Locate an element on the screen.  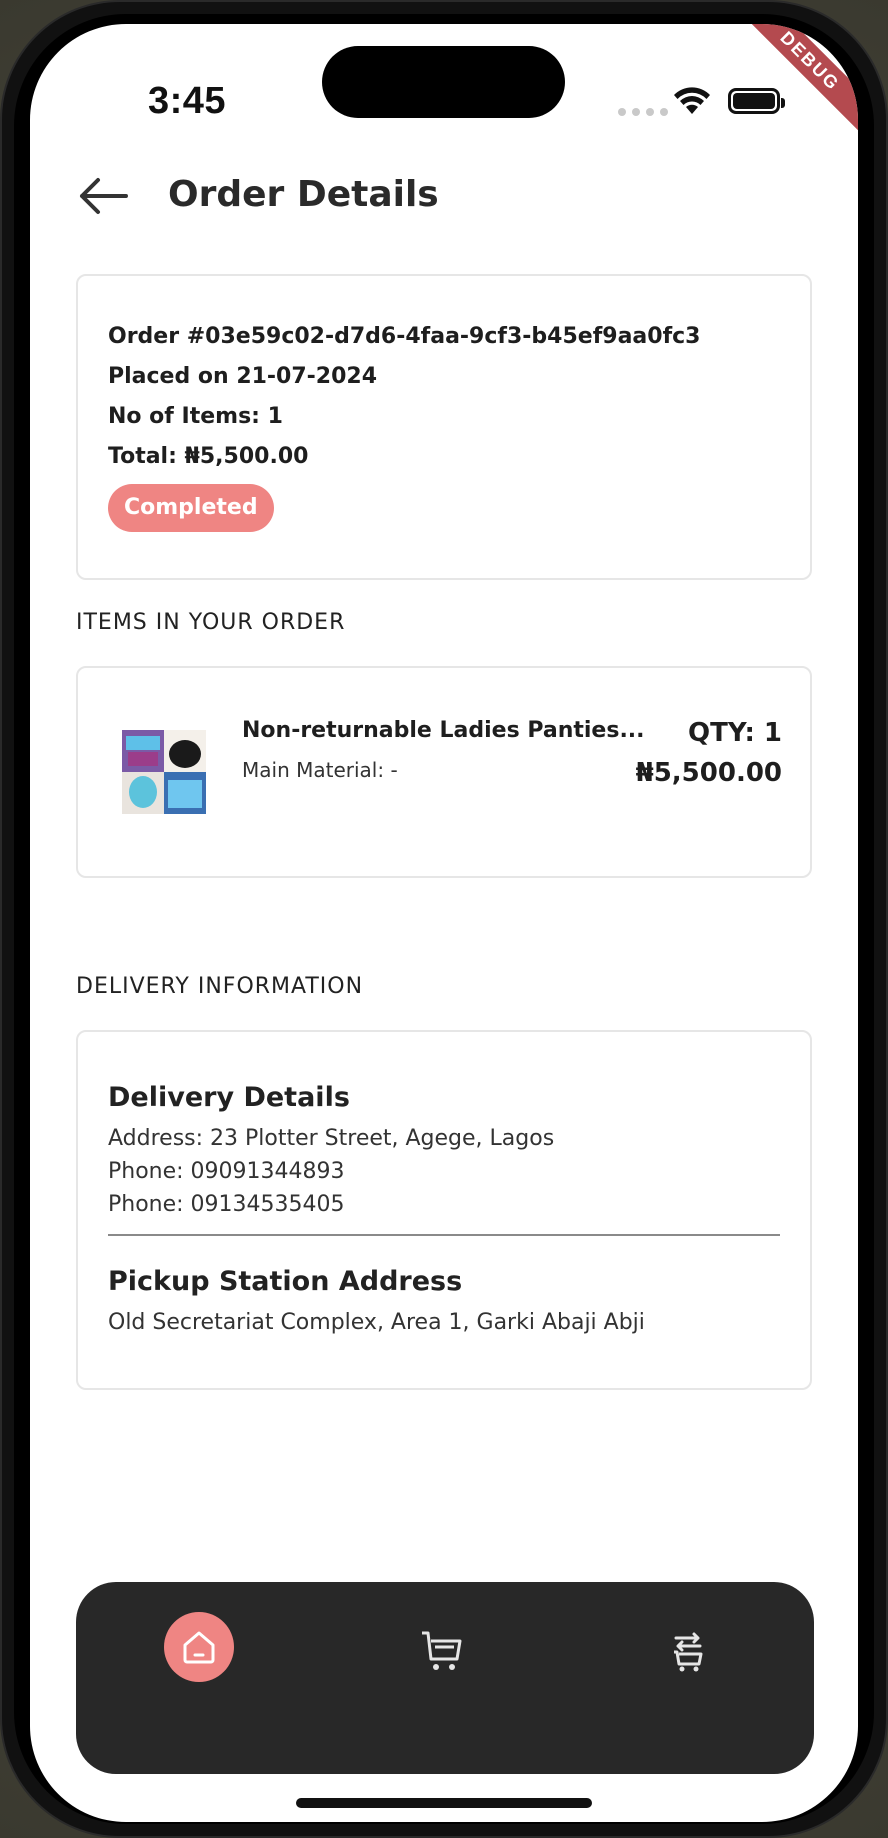
delivery-section-label: DELIVERY INFORMATION is located at coordinates (220, 986).